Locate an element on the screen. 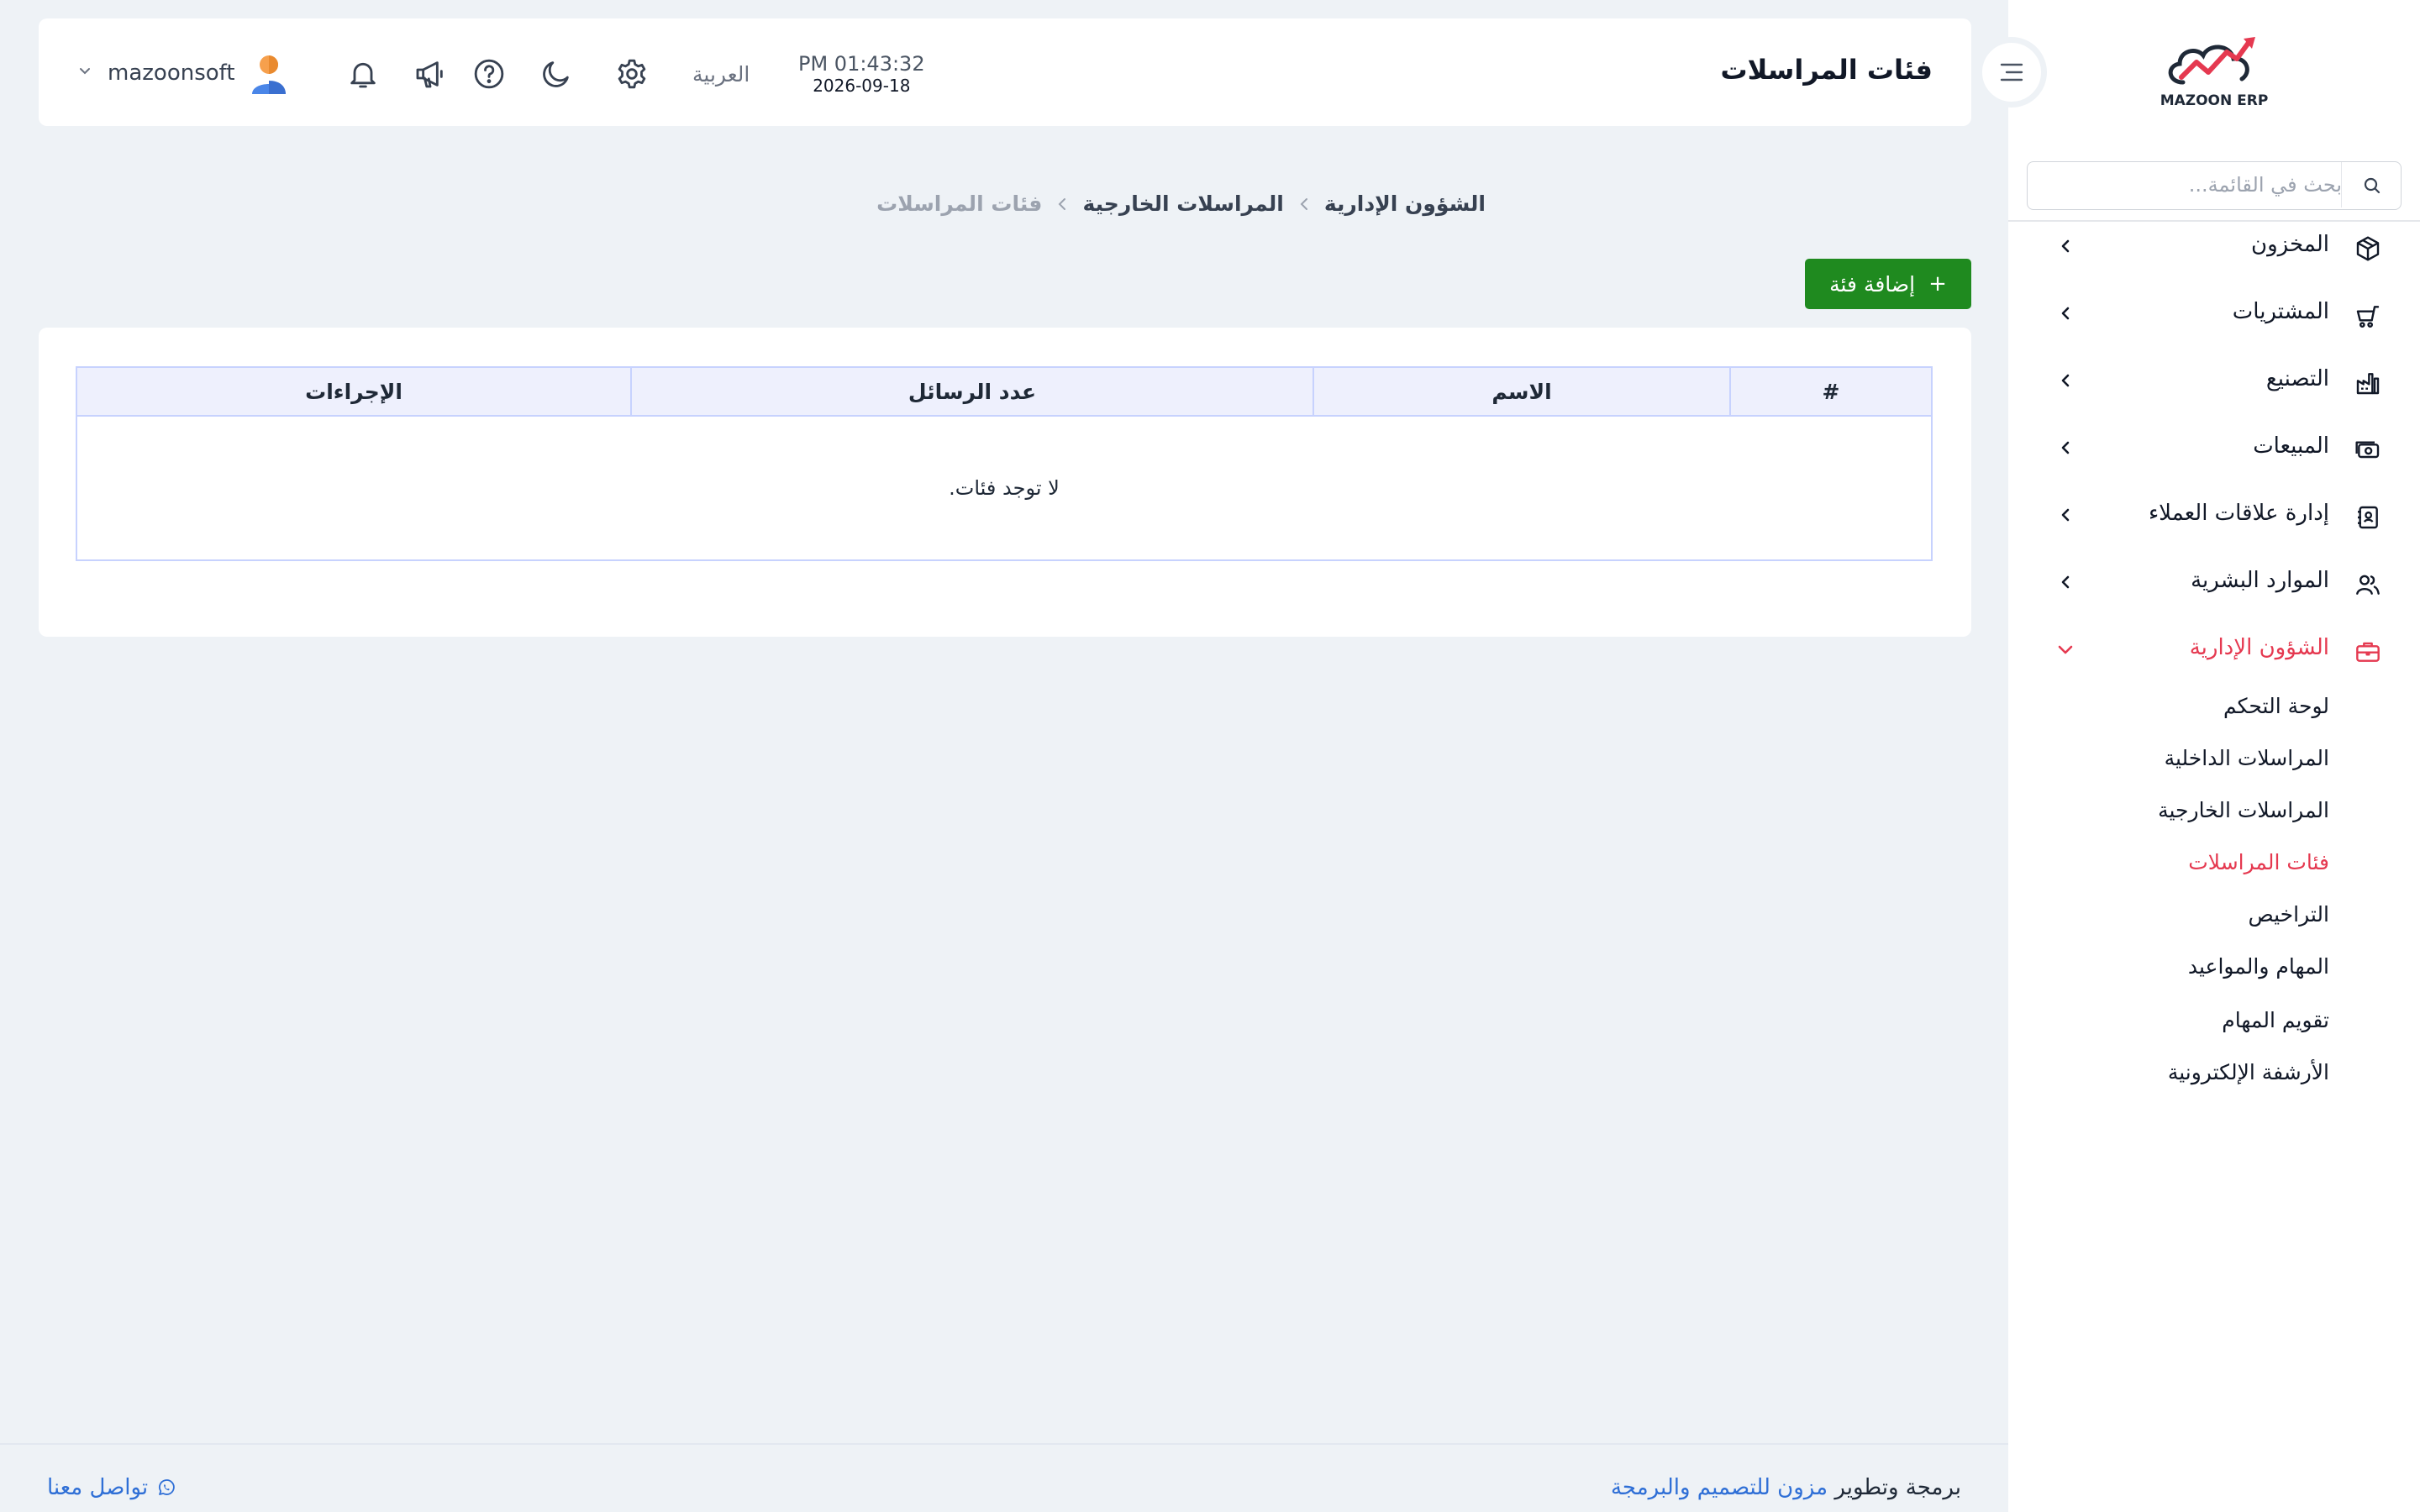 This screenshot has height=1512, width=2420. sidebar-item-label: إدارة علاقات العملاء is located at coordinates (2238, 513).